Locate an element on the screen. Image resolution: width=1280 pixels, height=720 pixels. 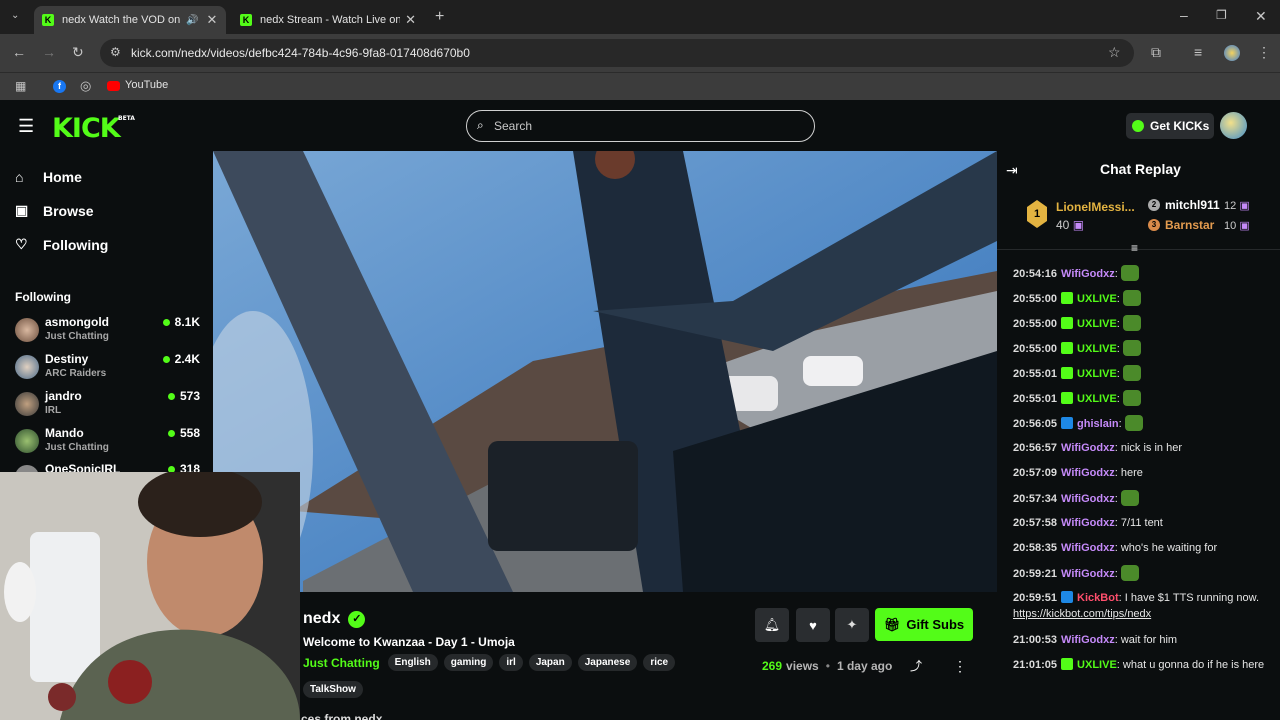
tag-chip: Japan is located at coordinates (550, 662).